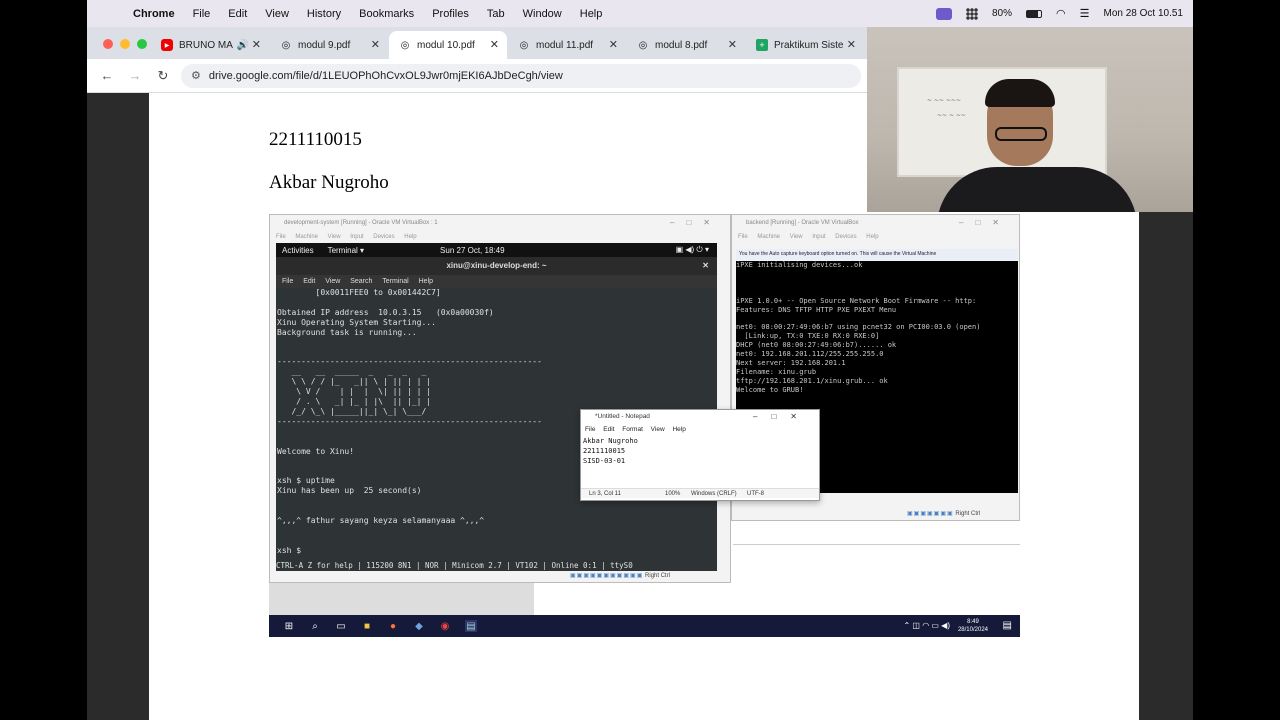 This screenshot has height=720, width=1280. Describe the element at coordinates (367, 626) in the screenshot. I see `file-explorer-icon: ■` at that location.